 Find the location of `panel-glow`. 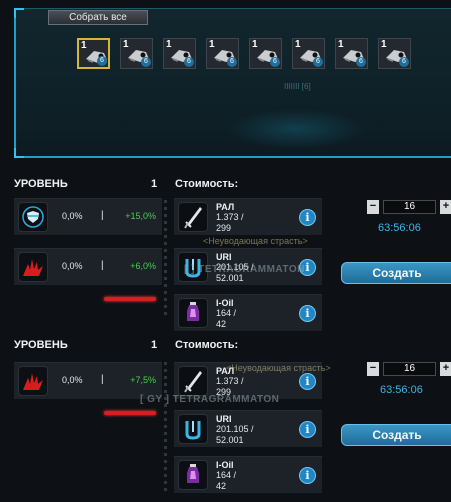

panel-glow is located at coordinates (296, 129).